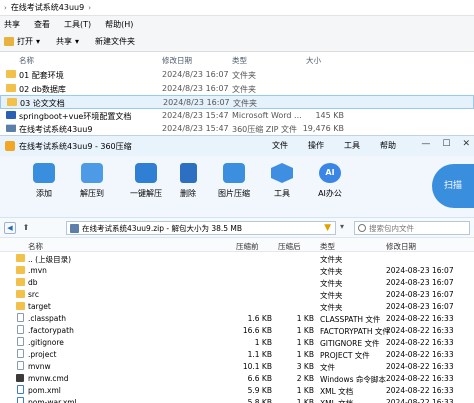 The height and width of the screenshot is (403, 474). What do you see at coordinates (56, 129) in the screenshot?
I see `file-name: 在线考试系统43uu9` at bounding box center [56, 129].